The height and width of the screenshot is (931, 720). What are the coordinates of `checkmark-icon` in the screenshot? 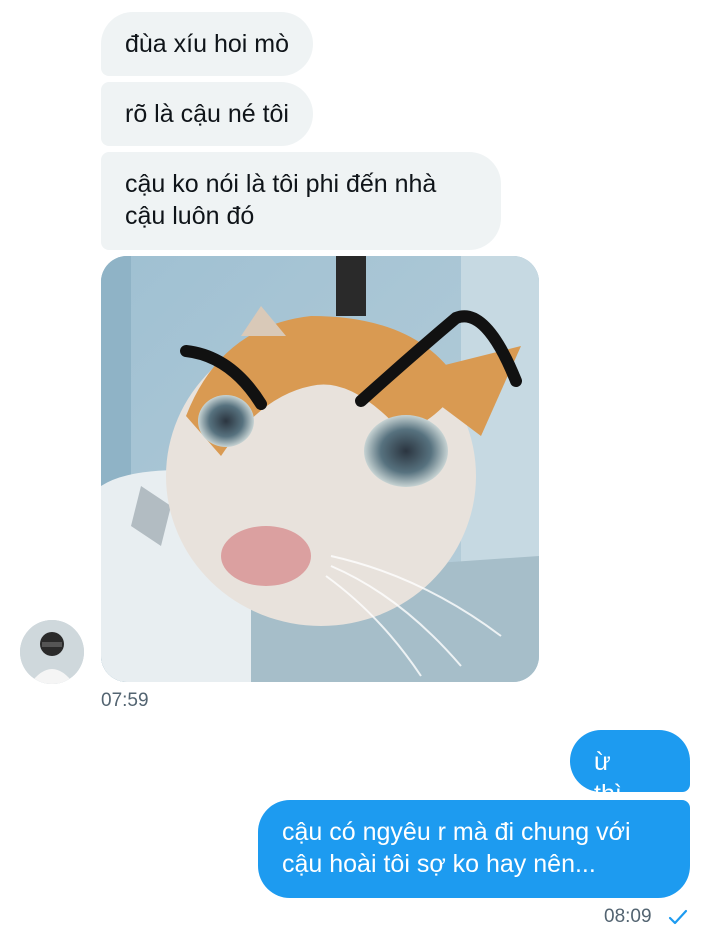 It's located at (678, 917).